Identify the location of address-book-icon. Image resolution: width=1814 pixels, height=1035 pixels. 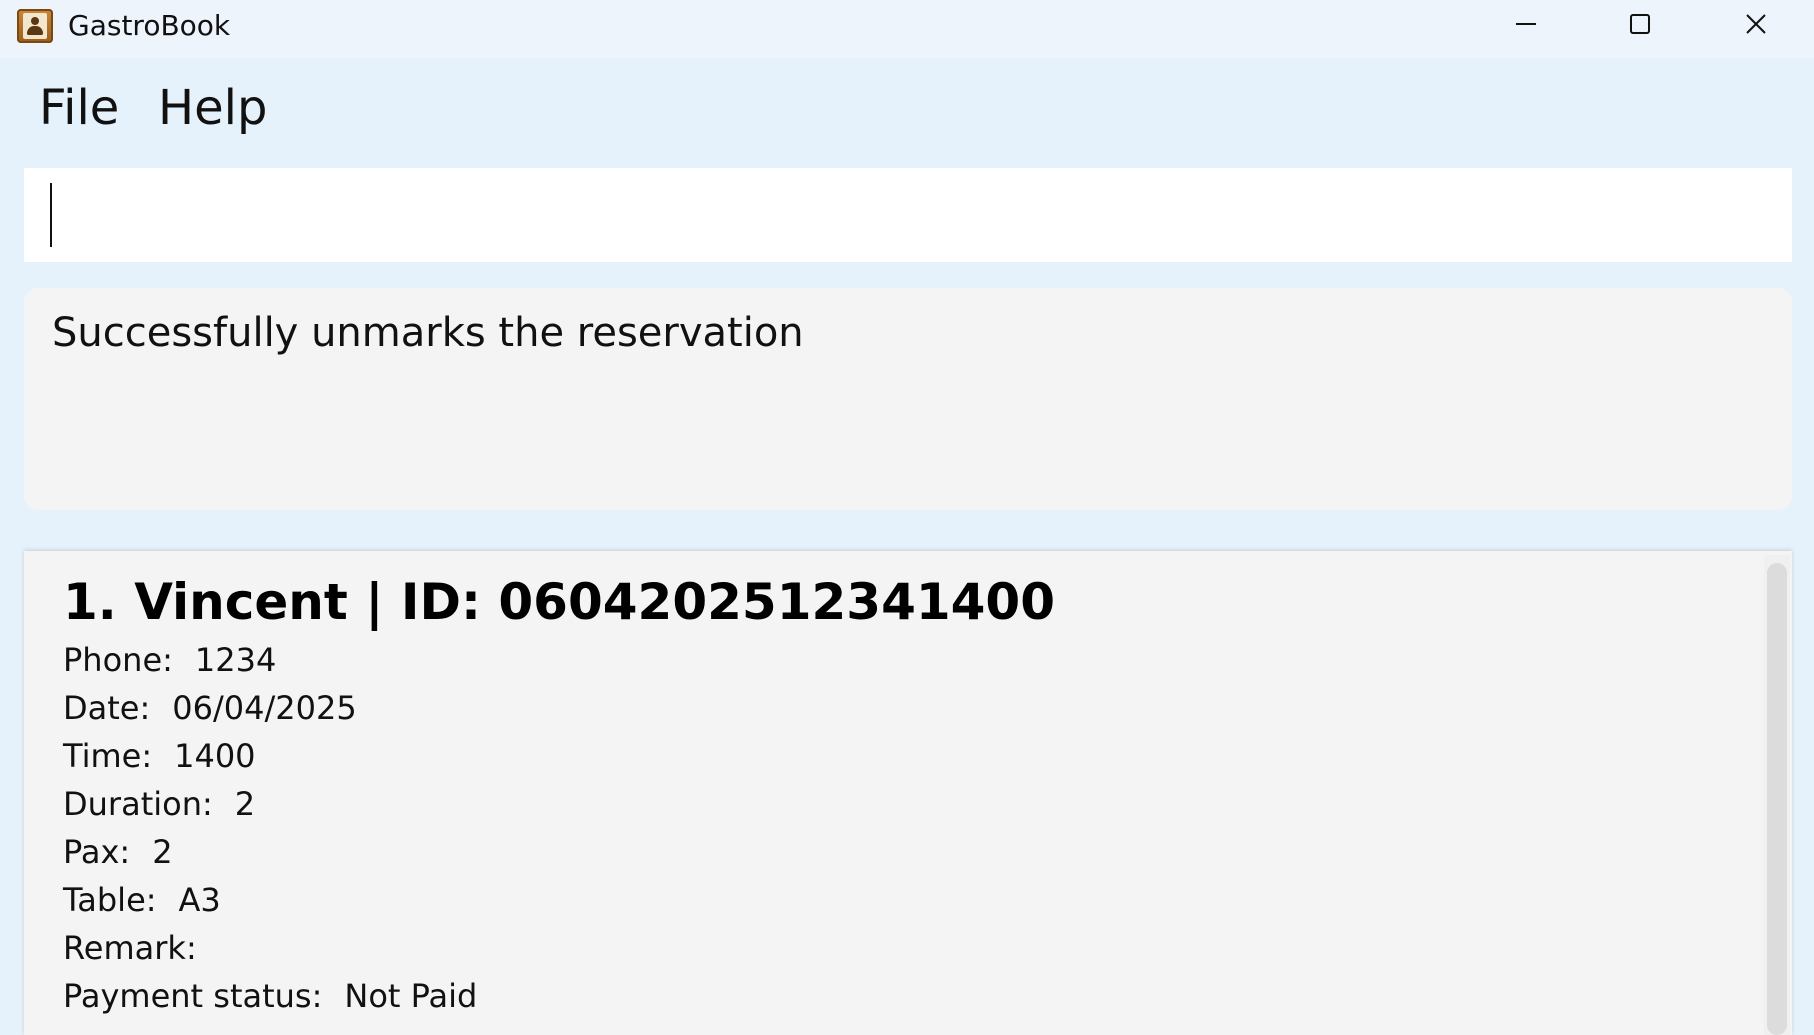
(35, 26).